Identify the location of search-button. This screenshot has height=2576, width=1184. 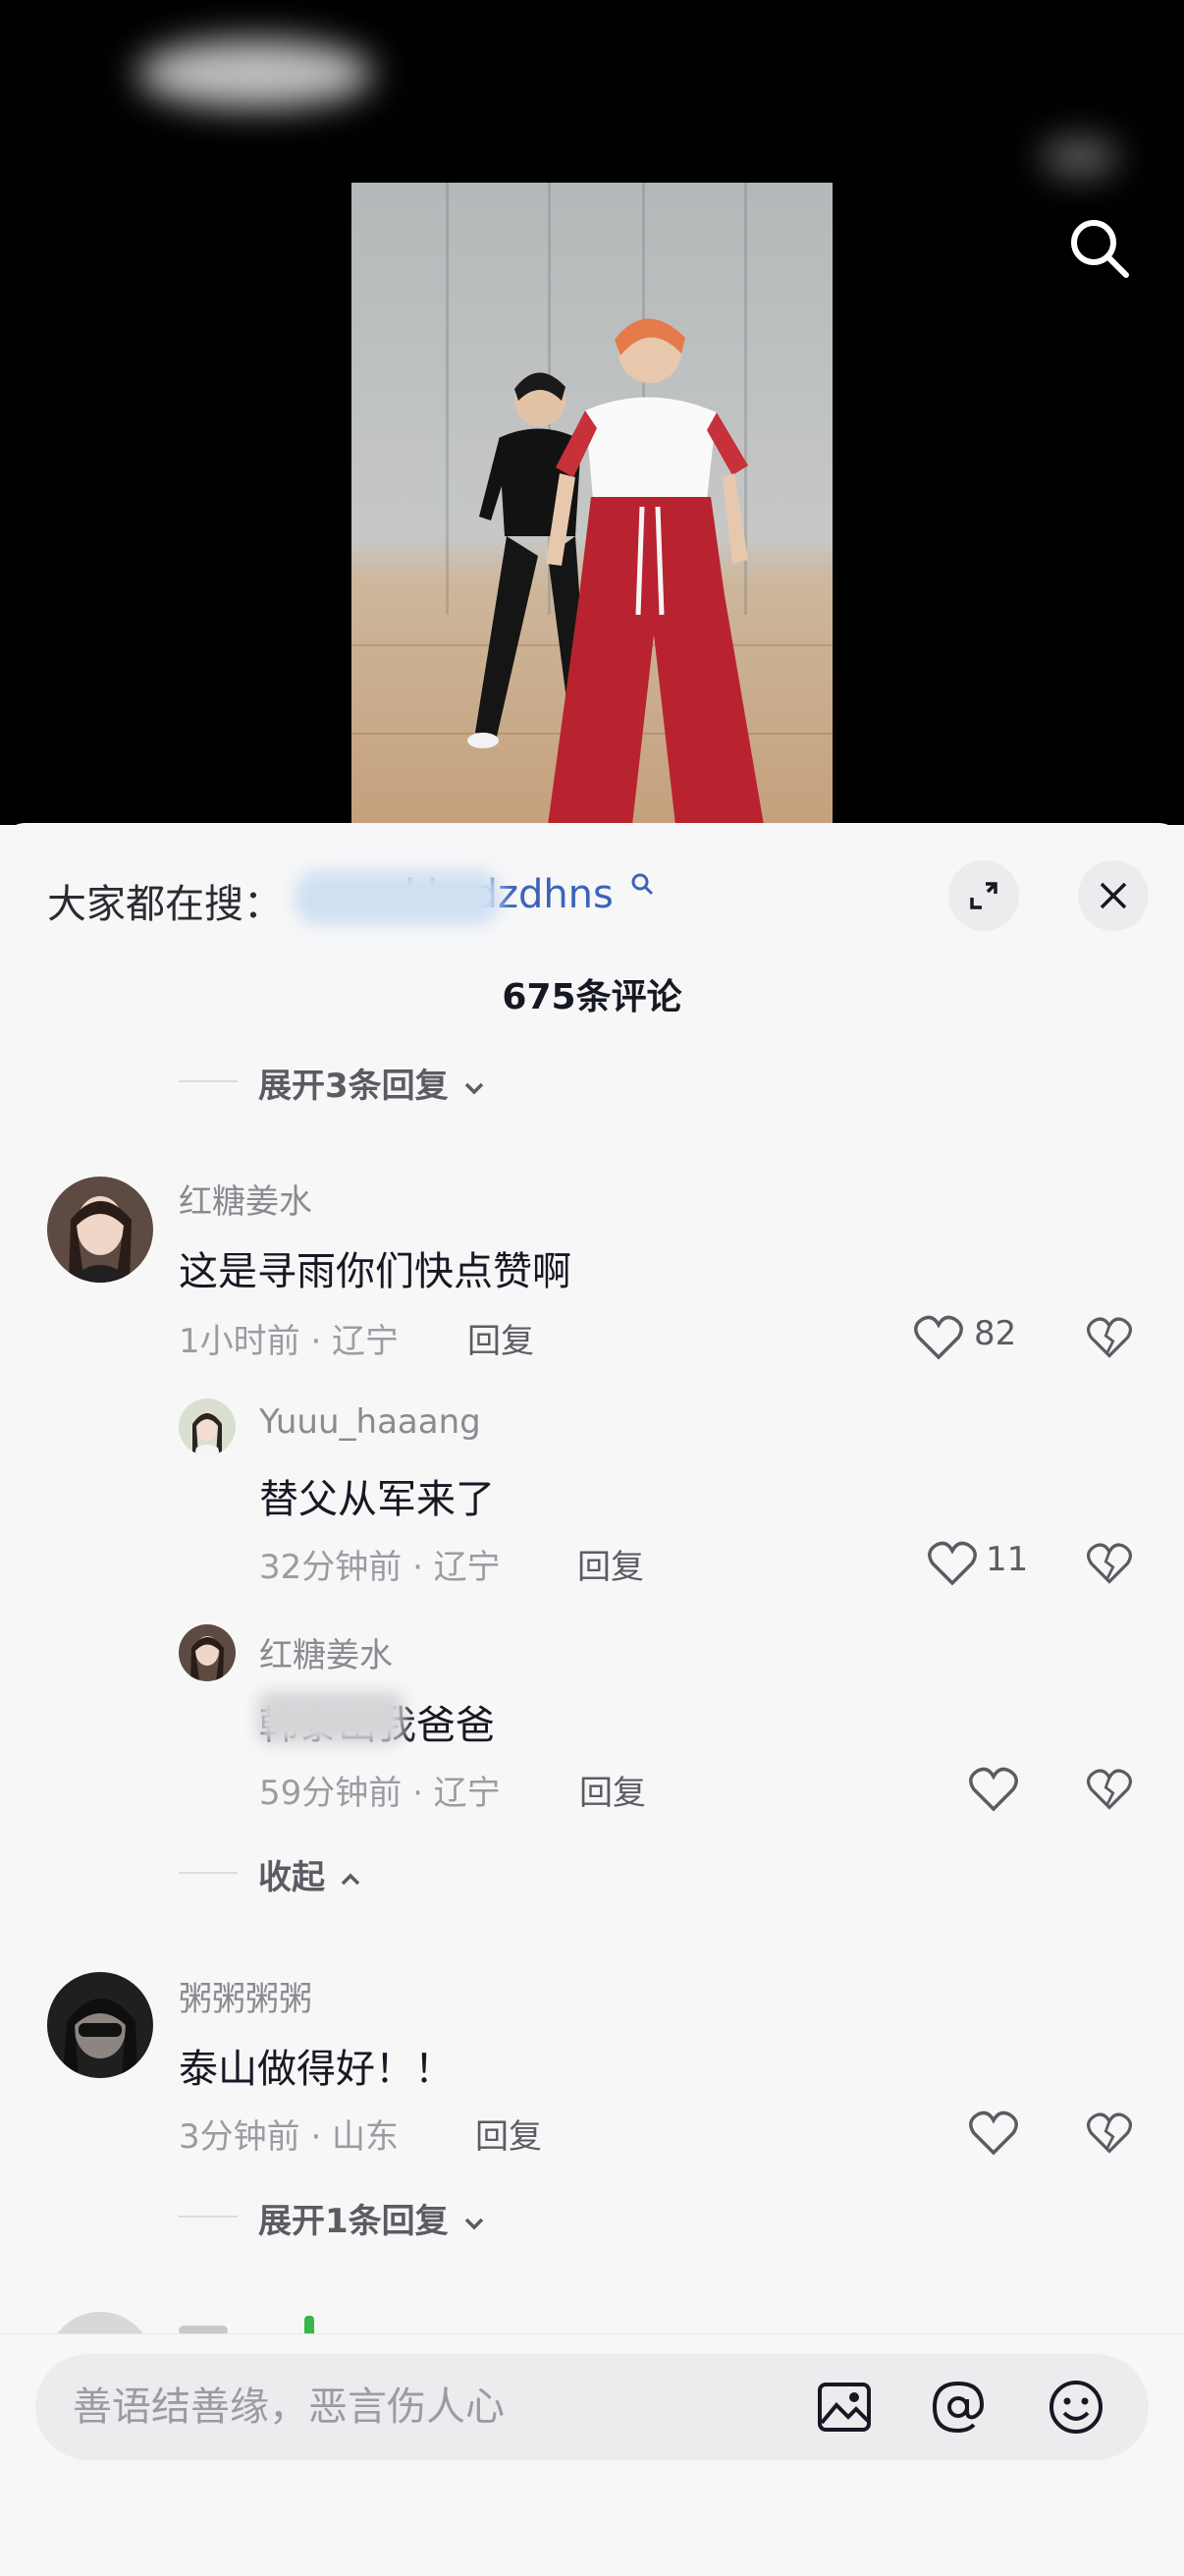
(1099, 248).